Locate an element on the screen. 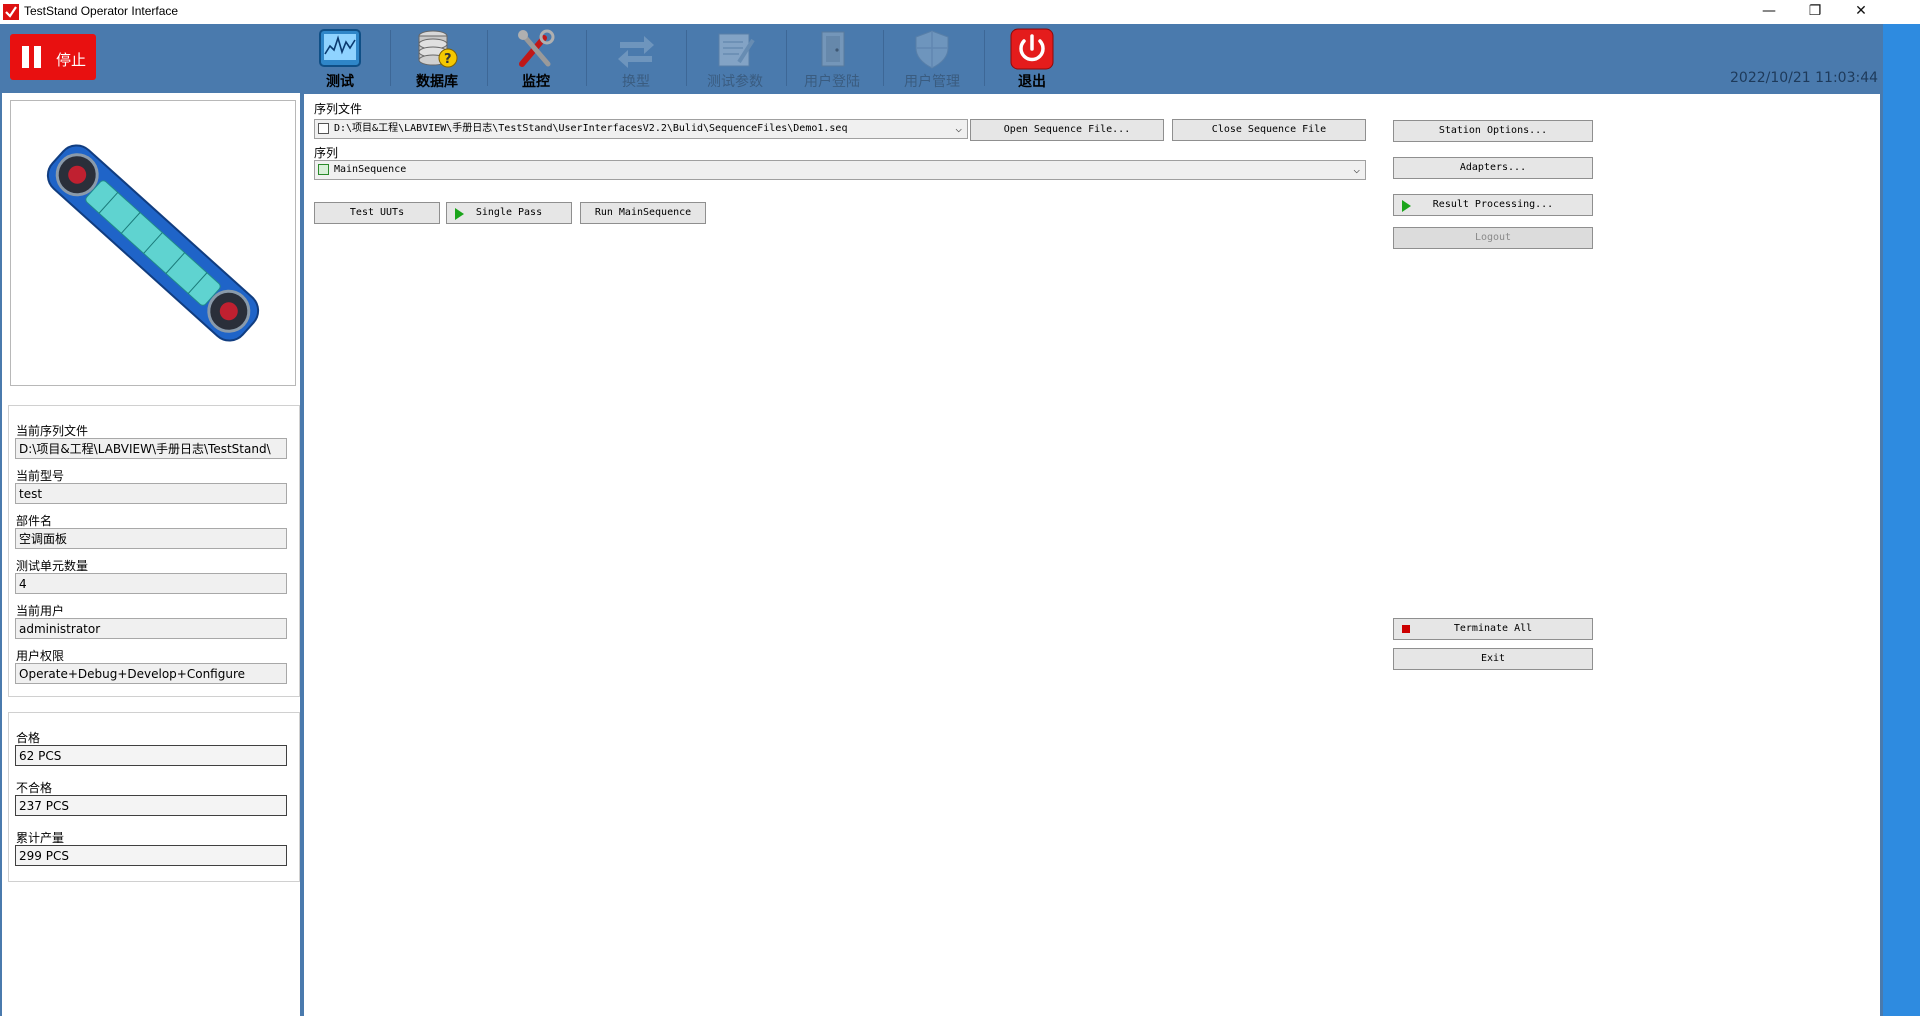 This screenshot has height=1016, width=1920. toolbar-changeover-button: 换型 is located at coordinates (636, 58).